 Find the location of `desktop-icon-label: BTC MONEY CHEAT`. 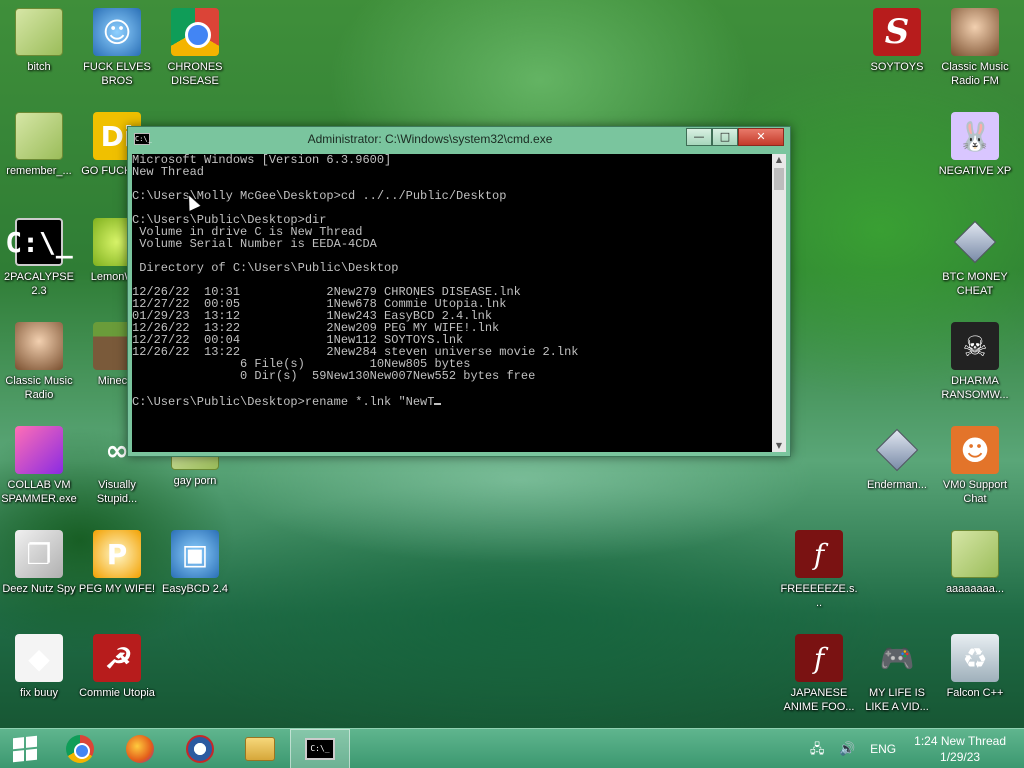

desktop-icon-label: BTC MONEY CHEAT is located at coordinates (975, 284).